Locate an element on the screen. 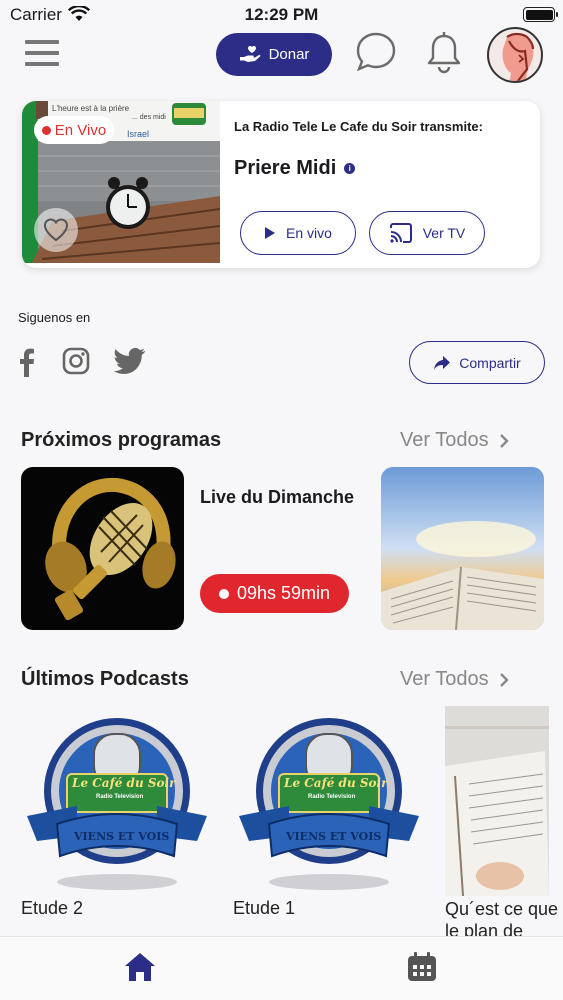 This screenshot has height=1000, width=563. facebook-icon is located at coordinates (26, 362).